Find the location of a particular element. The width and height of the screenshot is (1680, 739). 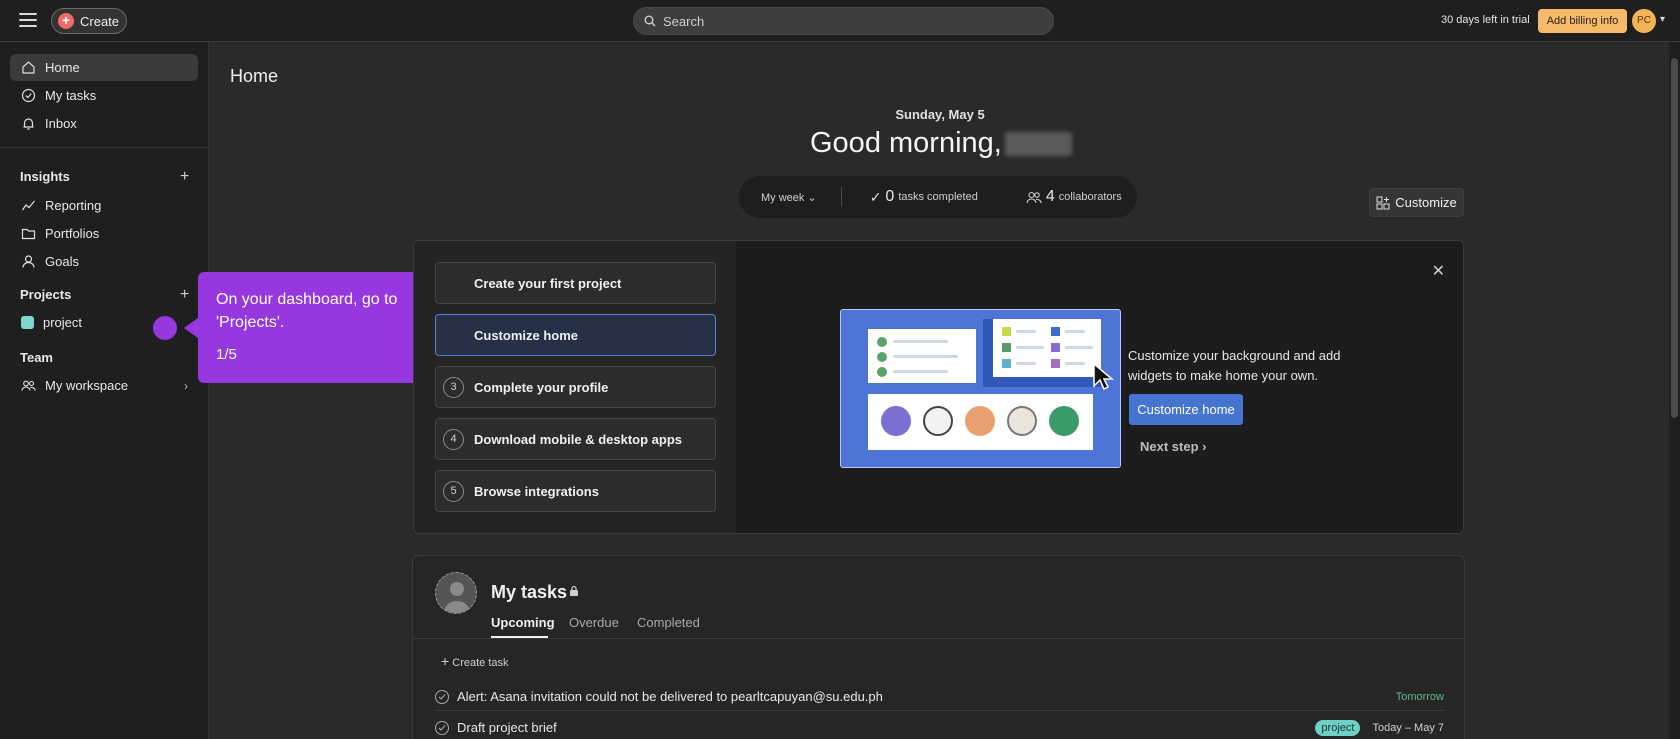

sidebar-item-portfolios: Portfolios is located at coordinates (104, 233).